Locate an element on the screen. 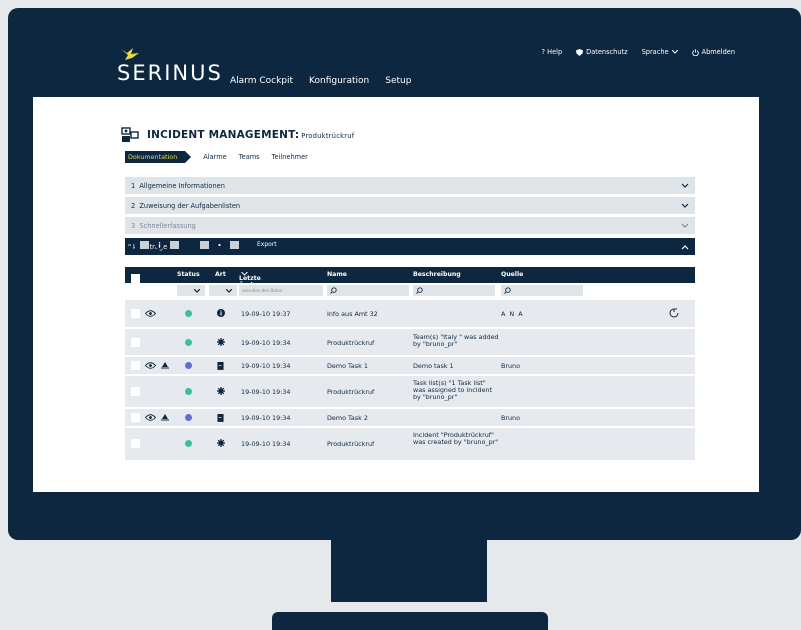 The width and height of the screenshot is (801, 630). tab-dokumentation: Dokumentation is located at coordinates (158, 157).